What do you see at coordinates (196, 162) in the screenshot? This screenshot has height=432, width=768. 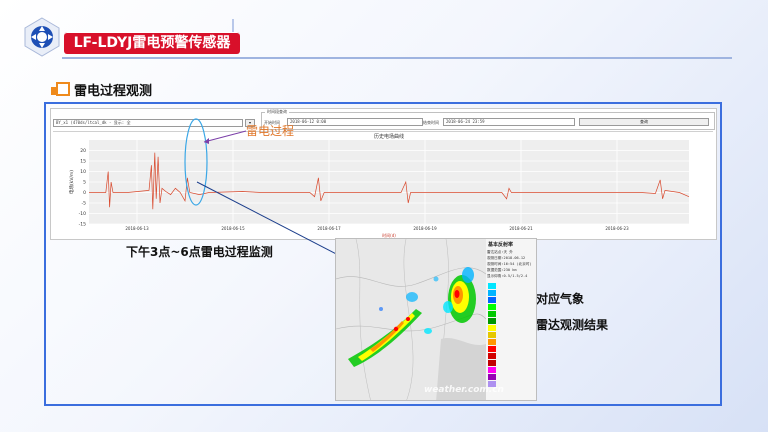 I see `highlight-ellipse` at bounding box center [196, 162].